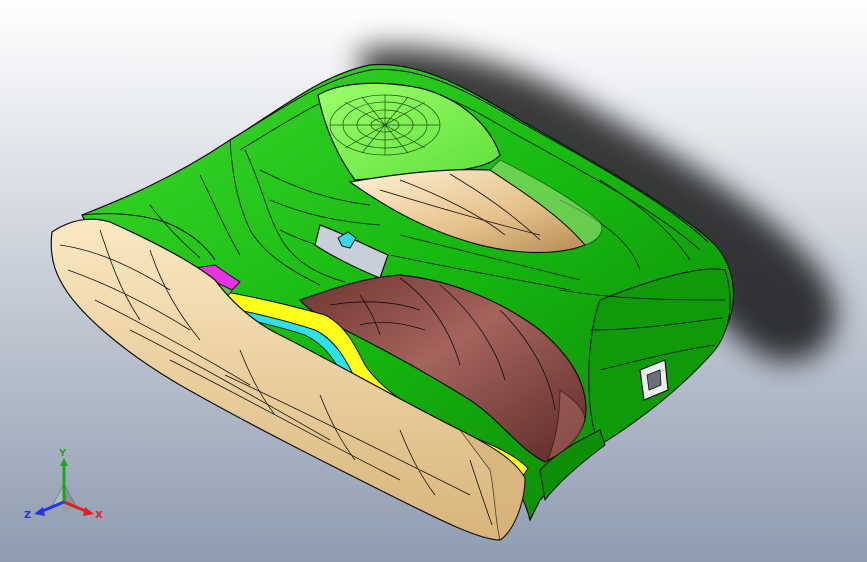 The image size is (867, 562). Describe the element at coordinates (88, 511) in the screenshot. I see `x-axis-arrow-icon` at that location.